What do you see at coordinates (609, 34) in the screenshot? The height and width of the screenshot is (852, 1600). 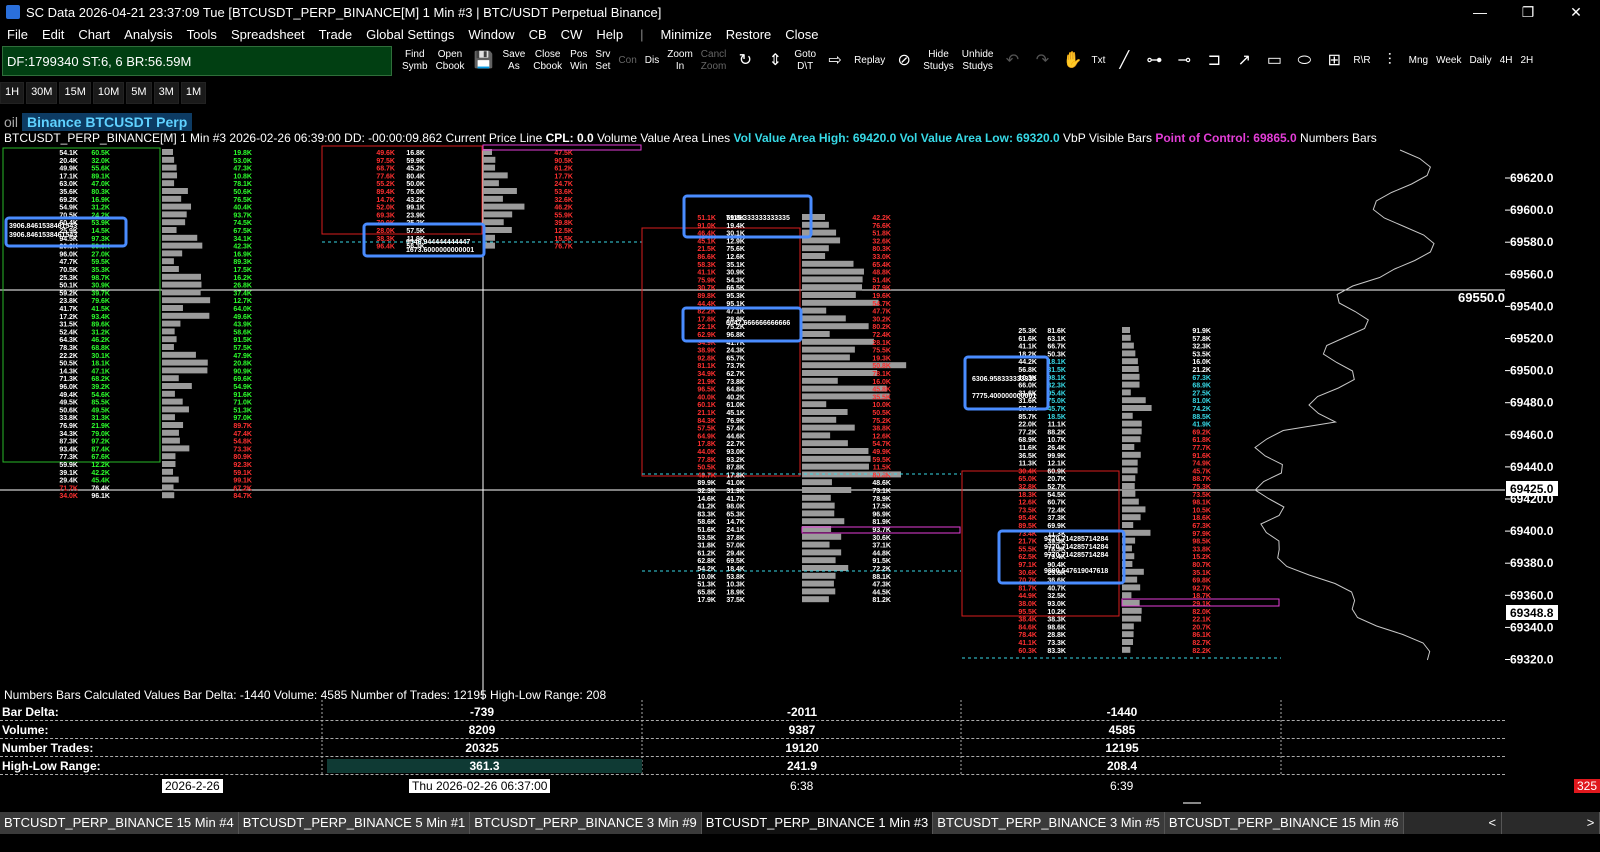 I see `menu-help: Help` at bounding box center [609, 34].